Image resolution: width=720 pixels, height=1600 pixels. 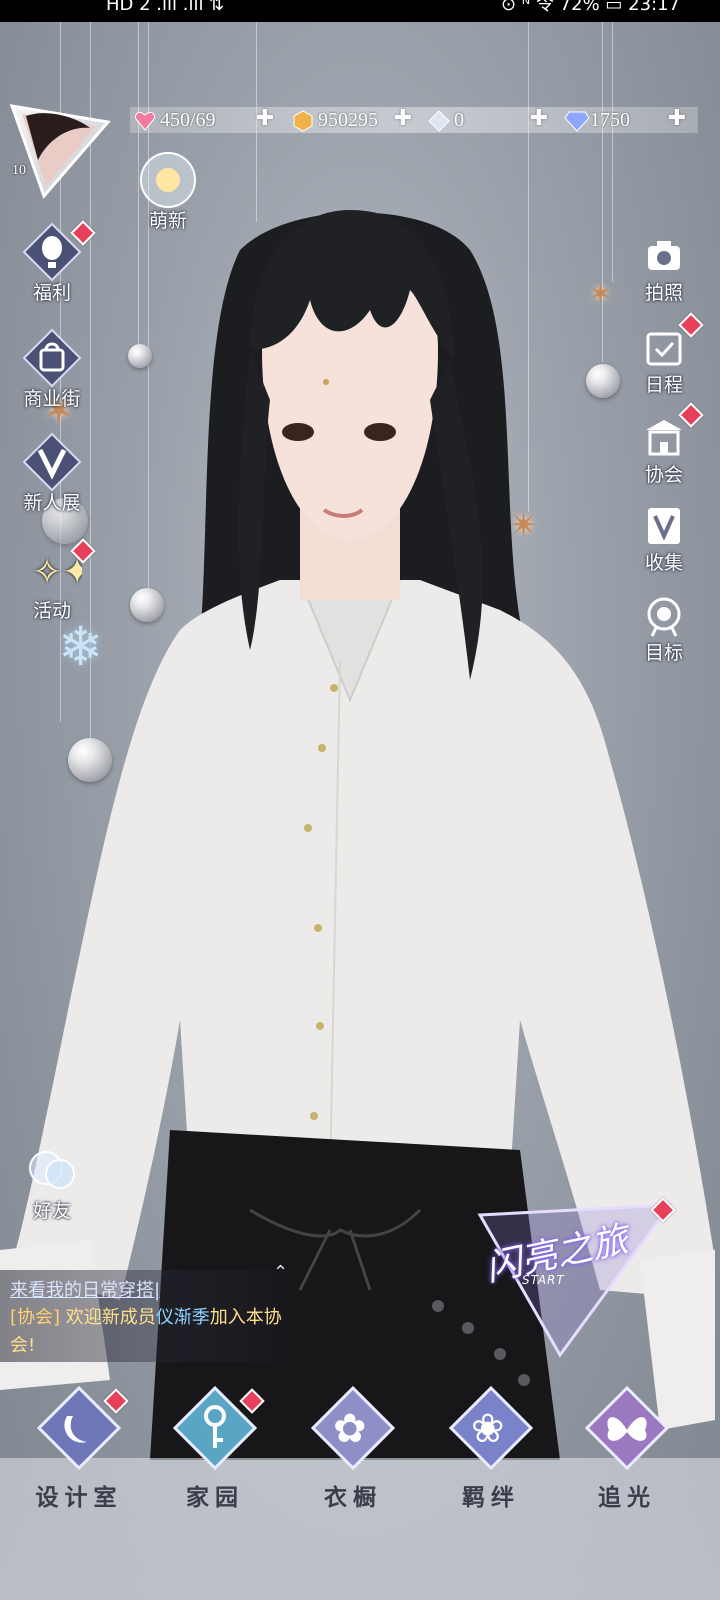 I want to click on add-diamond-button: ✚, so click(x=677, y=119).